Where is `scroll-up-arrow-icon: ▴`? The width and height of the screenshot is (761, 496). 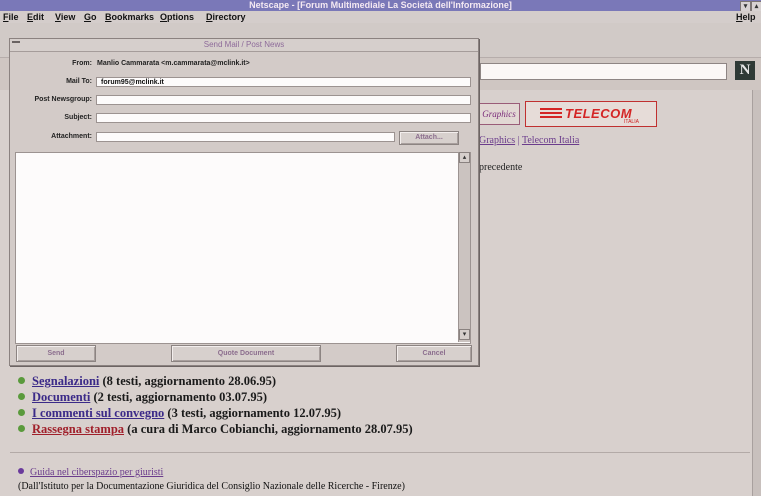 scroll-up-arrow-icon: ▴ is located at coordinates (464, 157).